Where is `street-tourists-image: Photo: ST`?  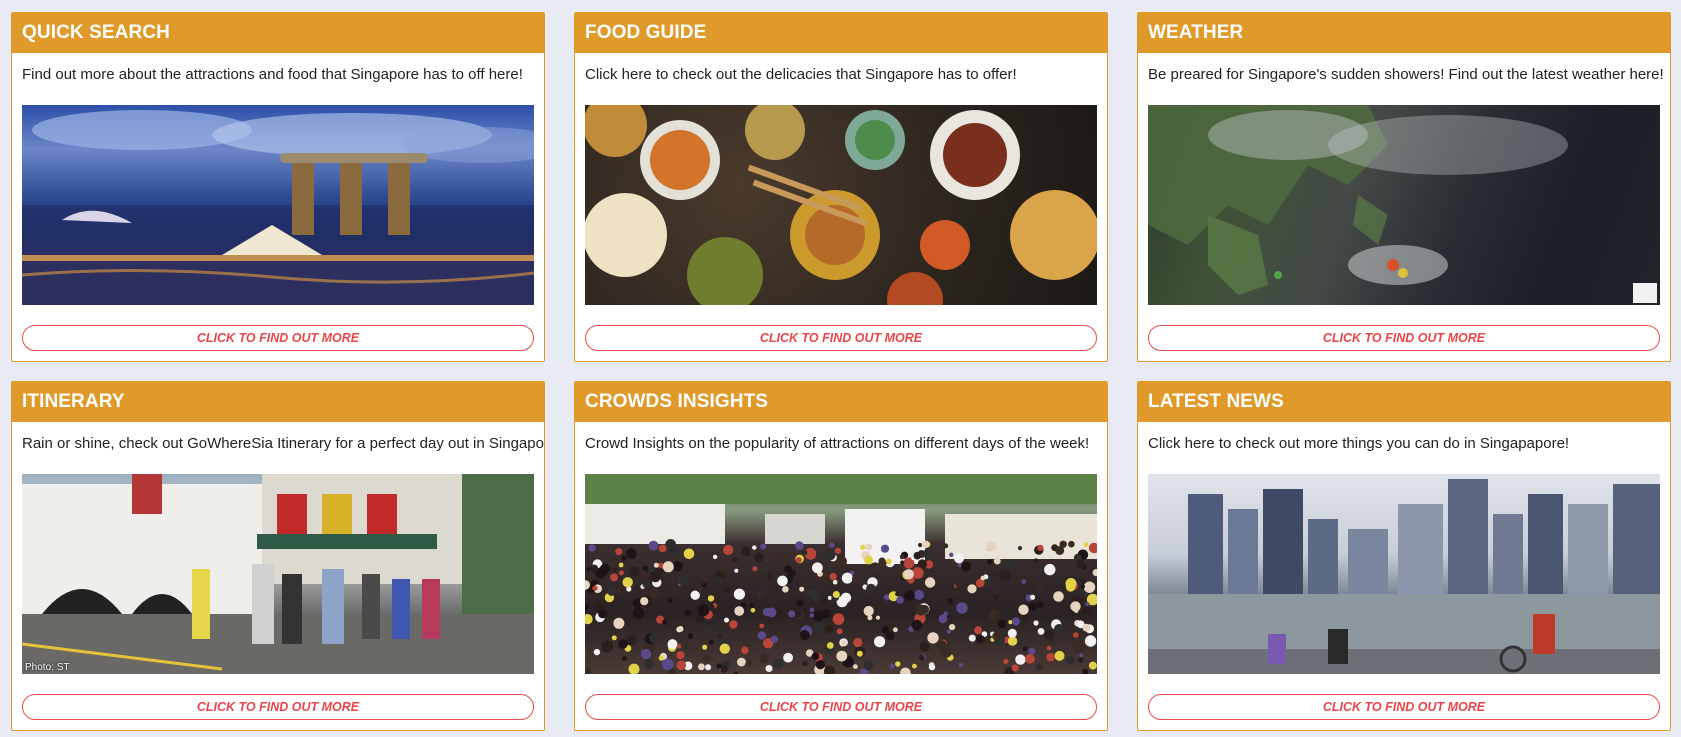 street-tourists-image: Photo: ST is located at coordinates (278, 574).